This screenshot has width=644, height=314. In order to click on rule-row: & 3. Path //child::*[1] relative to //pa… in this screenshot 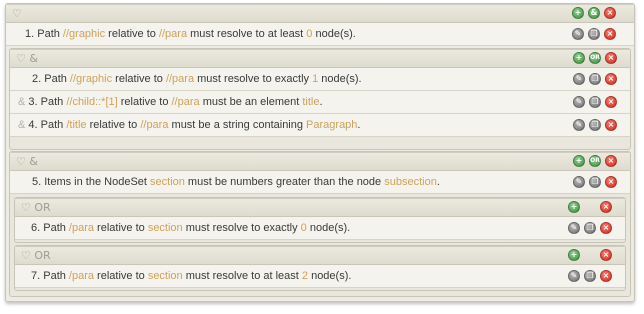, I will do `click(320, 102)`.